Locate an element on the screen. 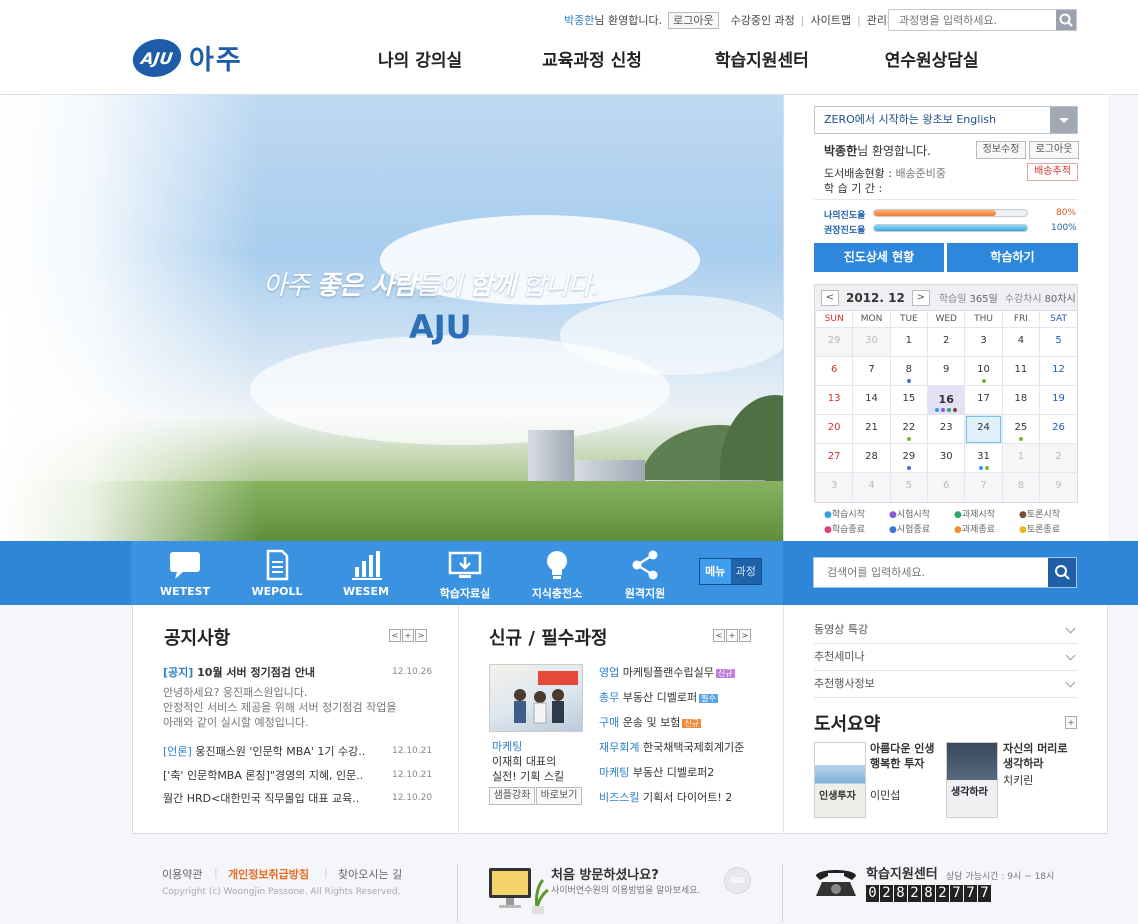 This screenshot has width=1138, height=924. book-cover: 인생투자 is located at coordinates (840, 780).